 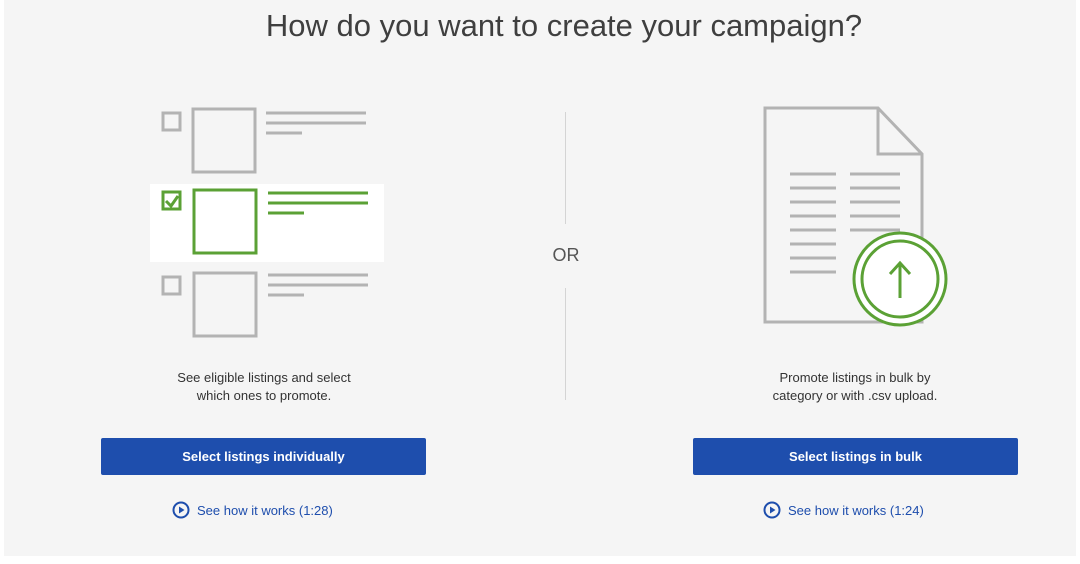 What do you see at coordinates (265, 510) in the screenshot?
I see `individual-video-link-label: See how it works (1:28)` at bounding box center [265, 510].